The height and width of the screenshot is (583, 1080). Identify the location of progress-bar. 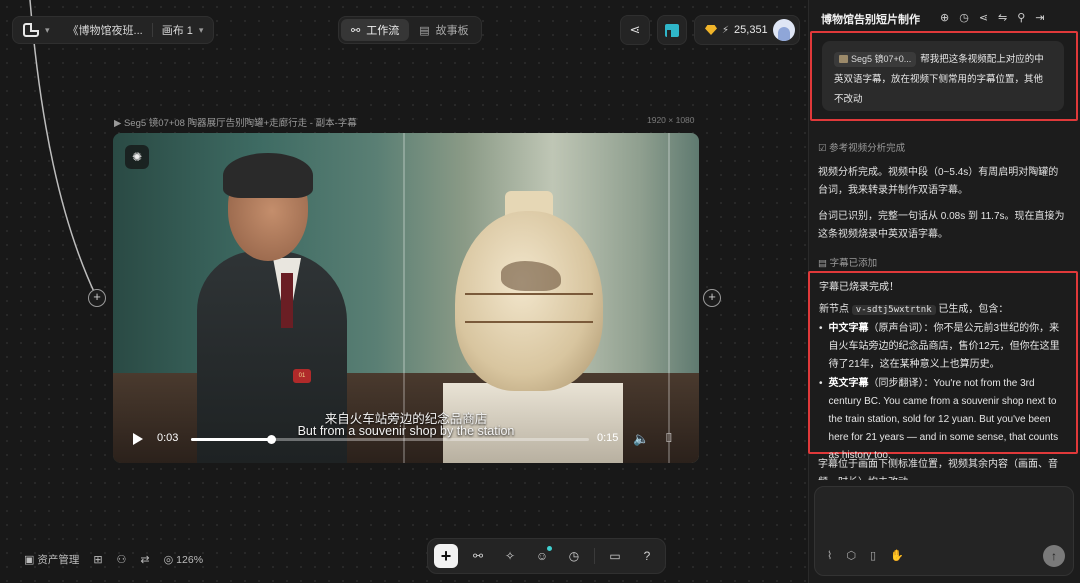
(390, 439).